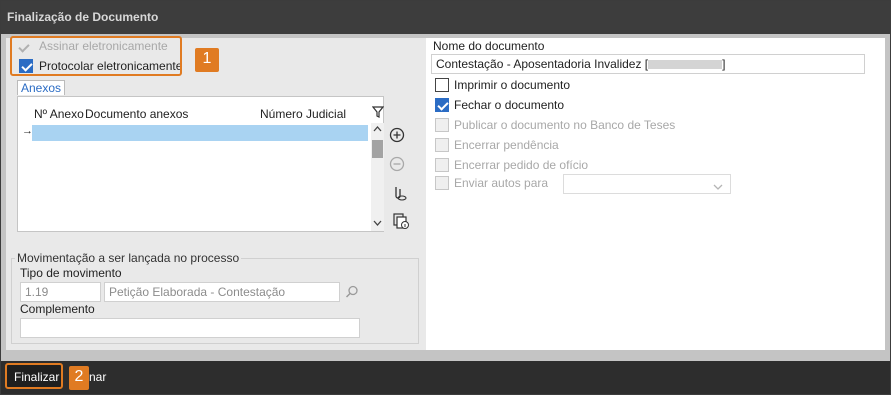  Describe the element at coordinates (378, 112) in the screenshot. I see `filter-icon` at that location.